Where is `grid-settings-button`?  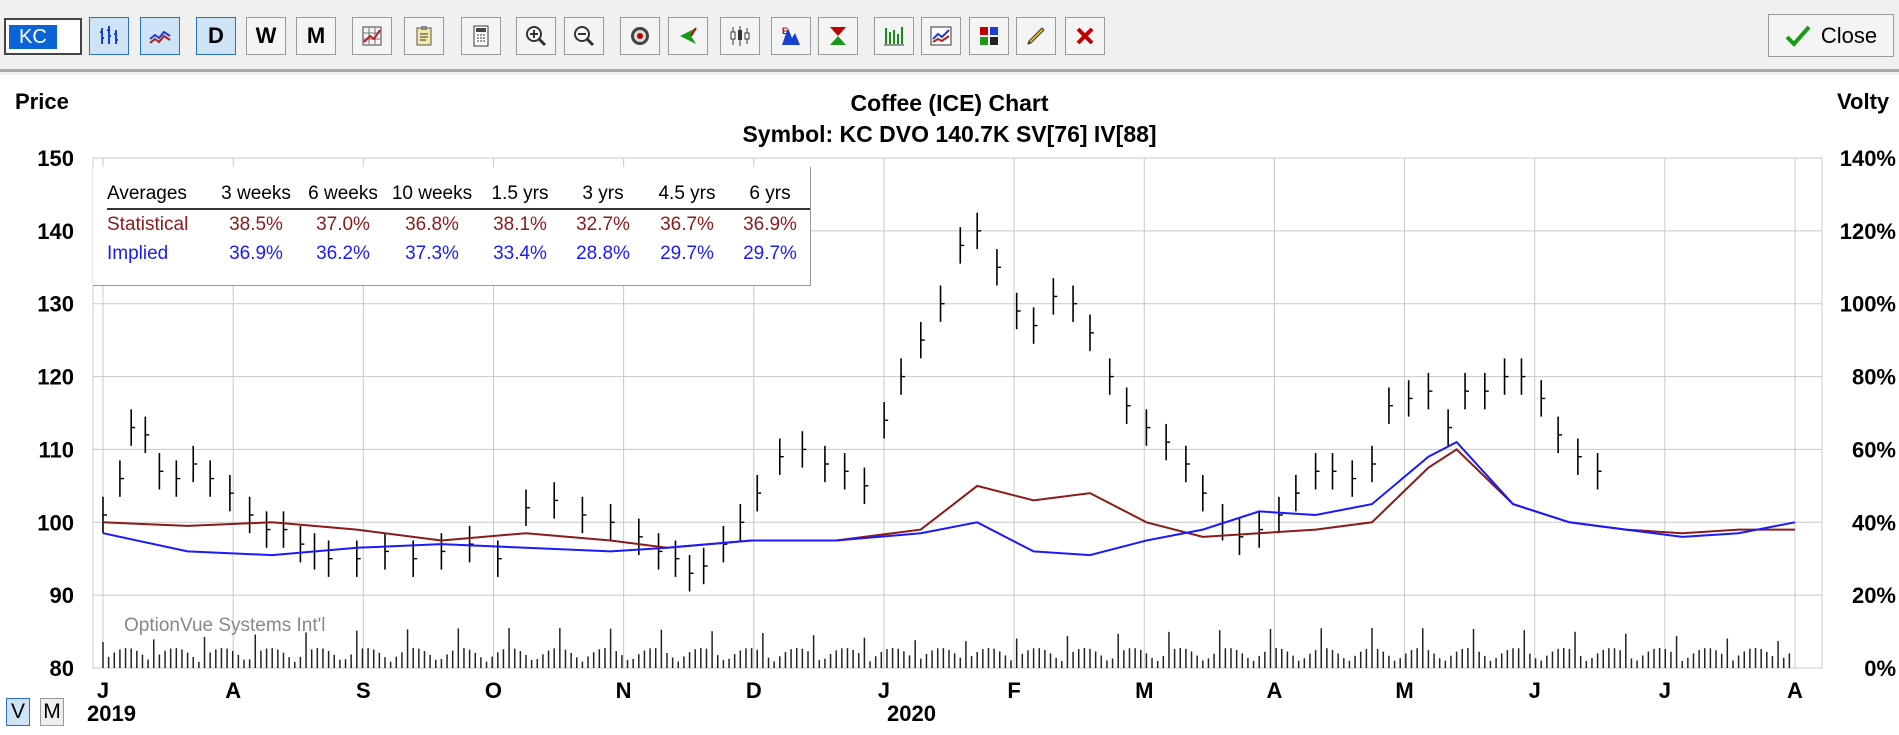 grid-settings-button is located at coordinates (372, 36).